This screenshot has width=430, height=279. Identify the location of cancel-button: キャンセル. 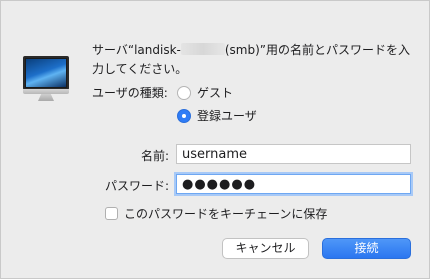
(265, 248).